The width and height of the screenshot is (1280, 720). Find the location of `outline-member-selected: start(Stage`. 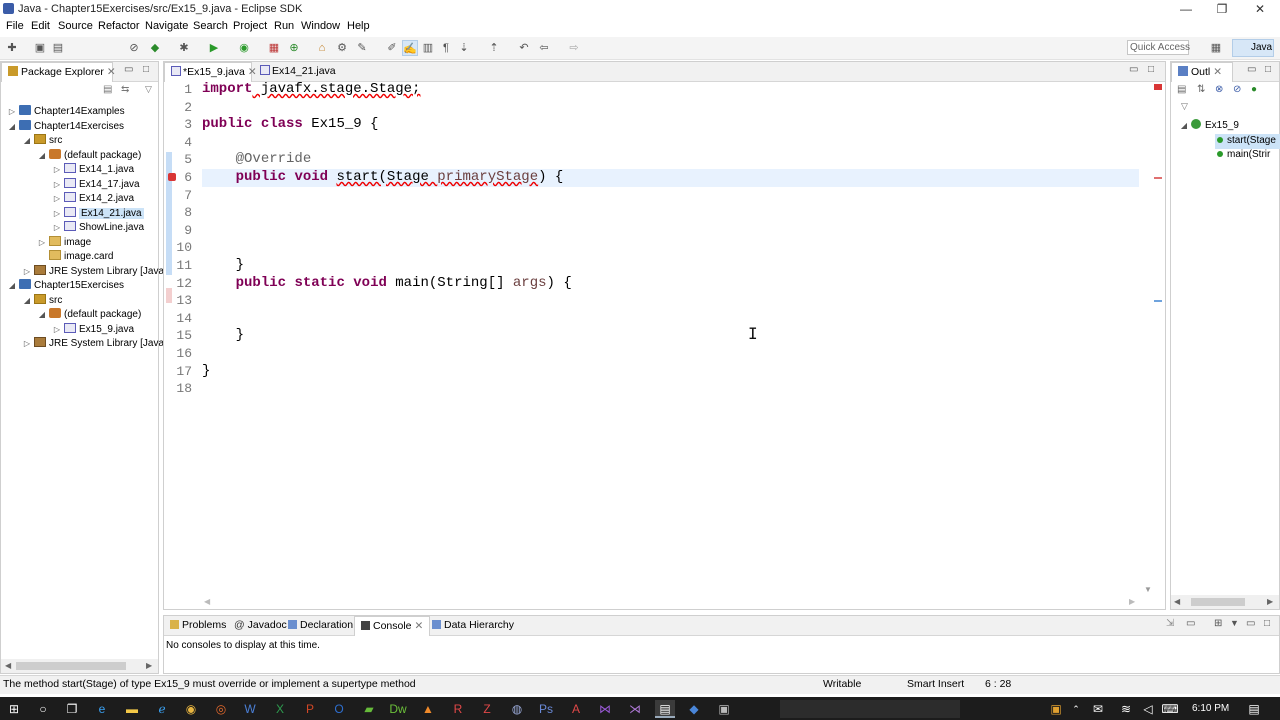

outline-member-selected: start(Stage is located at coordinates (1247, 141).